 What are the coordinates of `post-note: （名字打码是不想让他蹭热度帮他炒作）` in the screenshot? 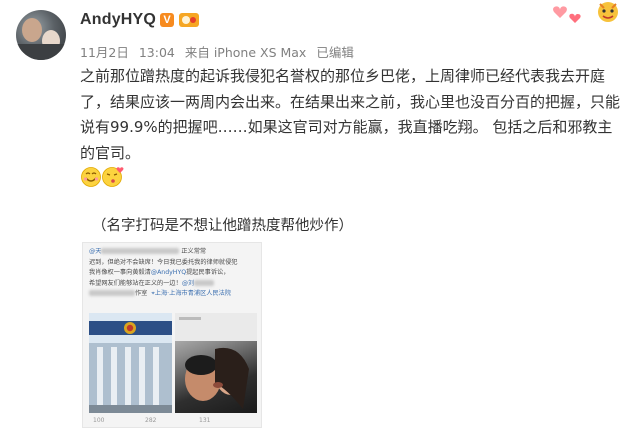 It's located at (222, 226).